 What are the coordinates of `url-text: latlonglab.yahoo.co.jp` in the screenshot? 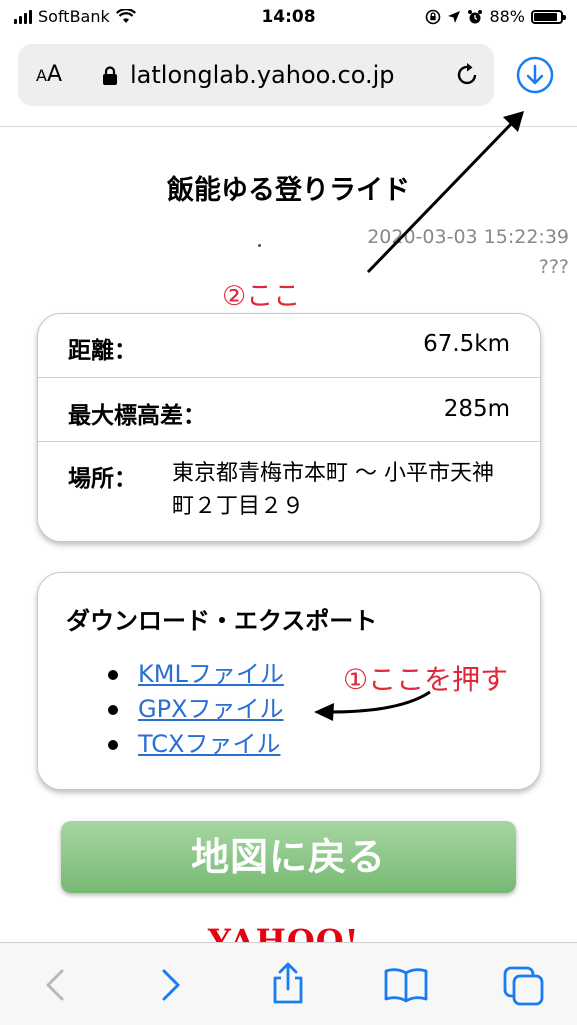 It's located at (262, 75).